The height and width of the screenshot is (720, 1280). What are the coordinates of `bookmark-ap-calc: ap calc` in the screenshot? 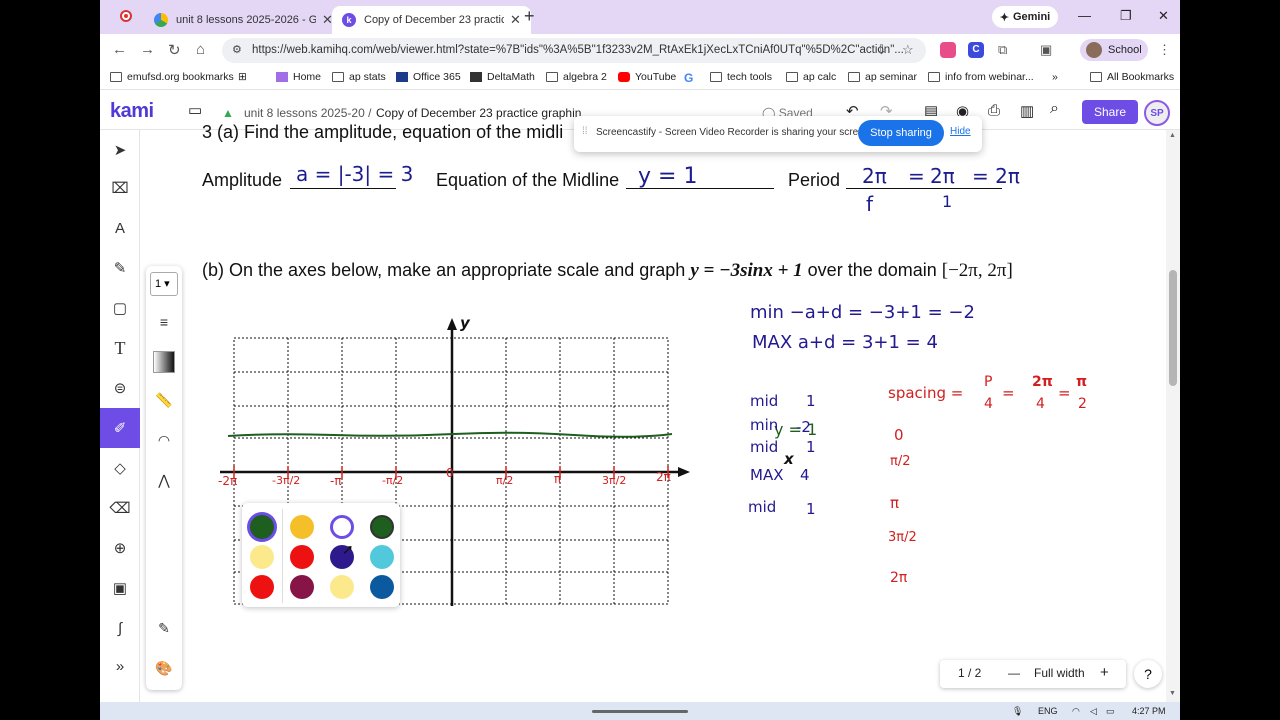 It's located at (811, 77).